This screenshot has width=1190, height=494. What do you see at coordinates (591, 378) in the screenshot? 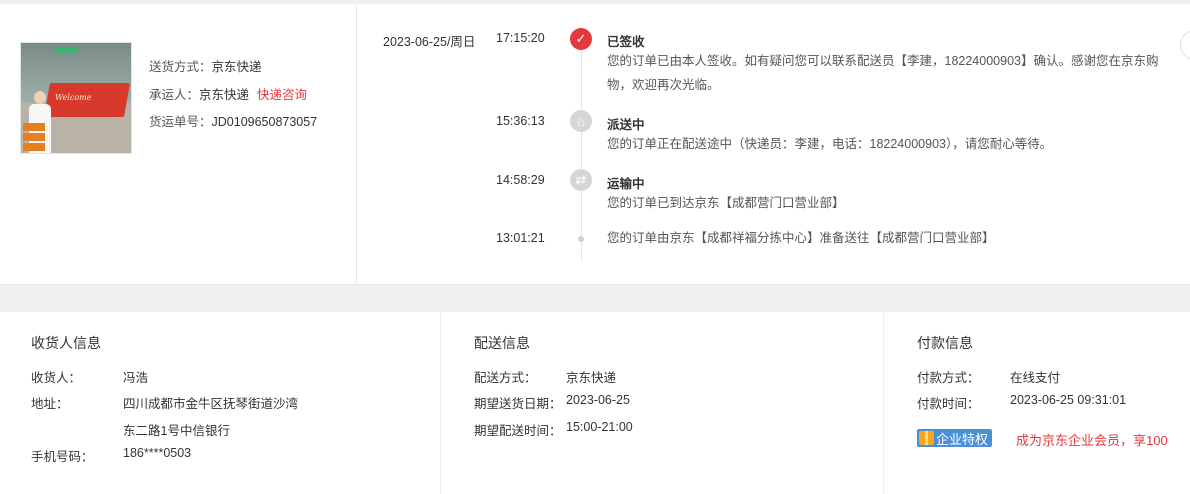
I see `delivery-method: 京东快递` at bounding box center [591, 378].